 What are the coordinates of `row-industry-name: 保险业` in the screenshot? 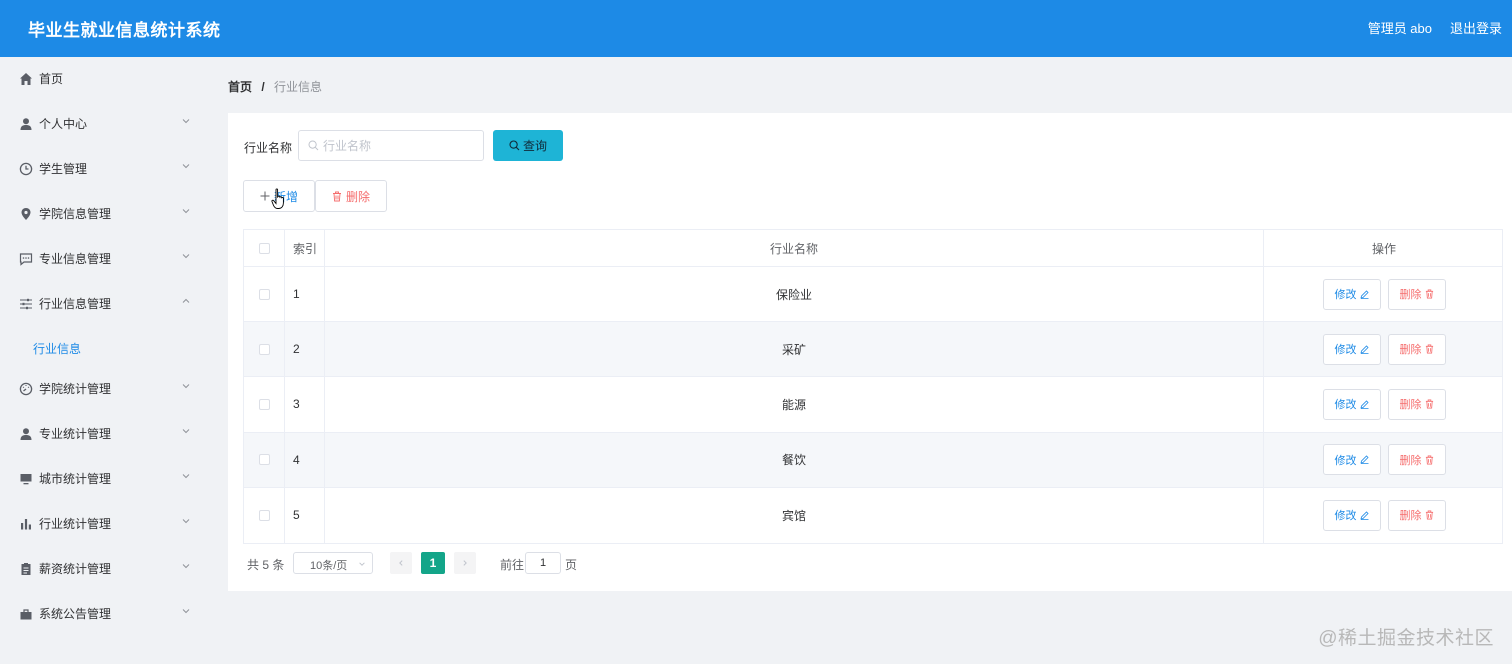 It's located at (794, 294).